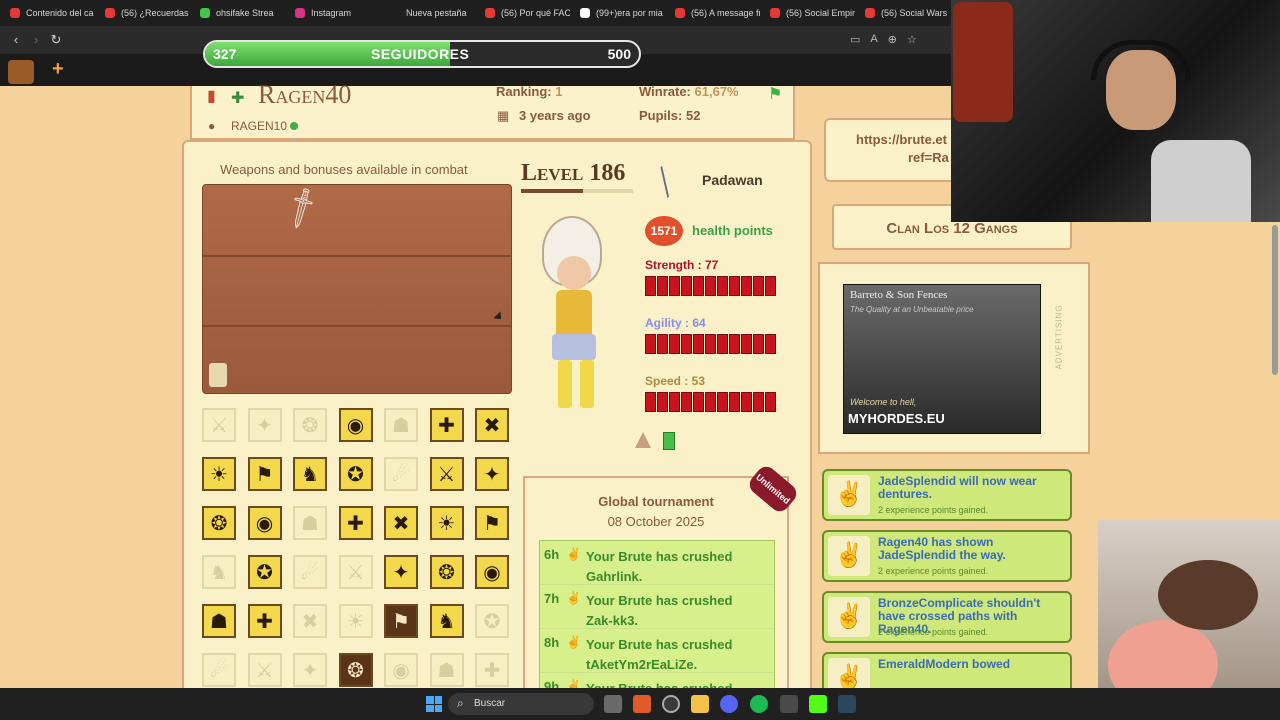 Image resolution: width=1280 pixels, height=720 pixels. I want to click on user-icon: ●, so click(212, 126).